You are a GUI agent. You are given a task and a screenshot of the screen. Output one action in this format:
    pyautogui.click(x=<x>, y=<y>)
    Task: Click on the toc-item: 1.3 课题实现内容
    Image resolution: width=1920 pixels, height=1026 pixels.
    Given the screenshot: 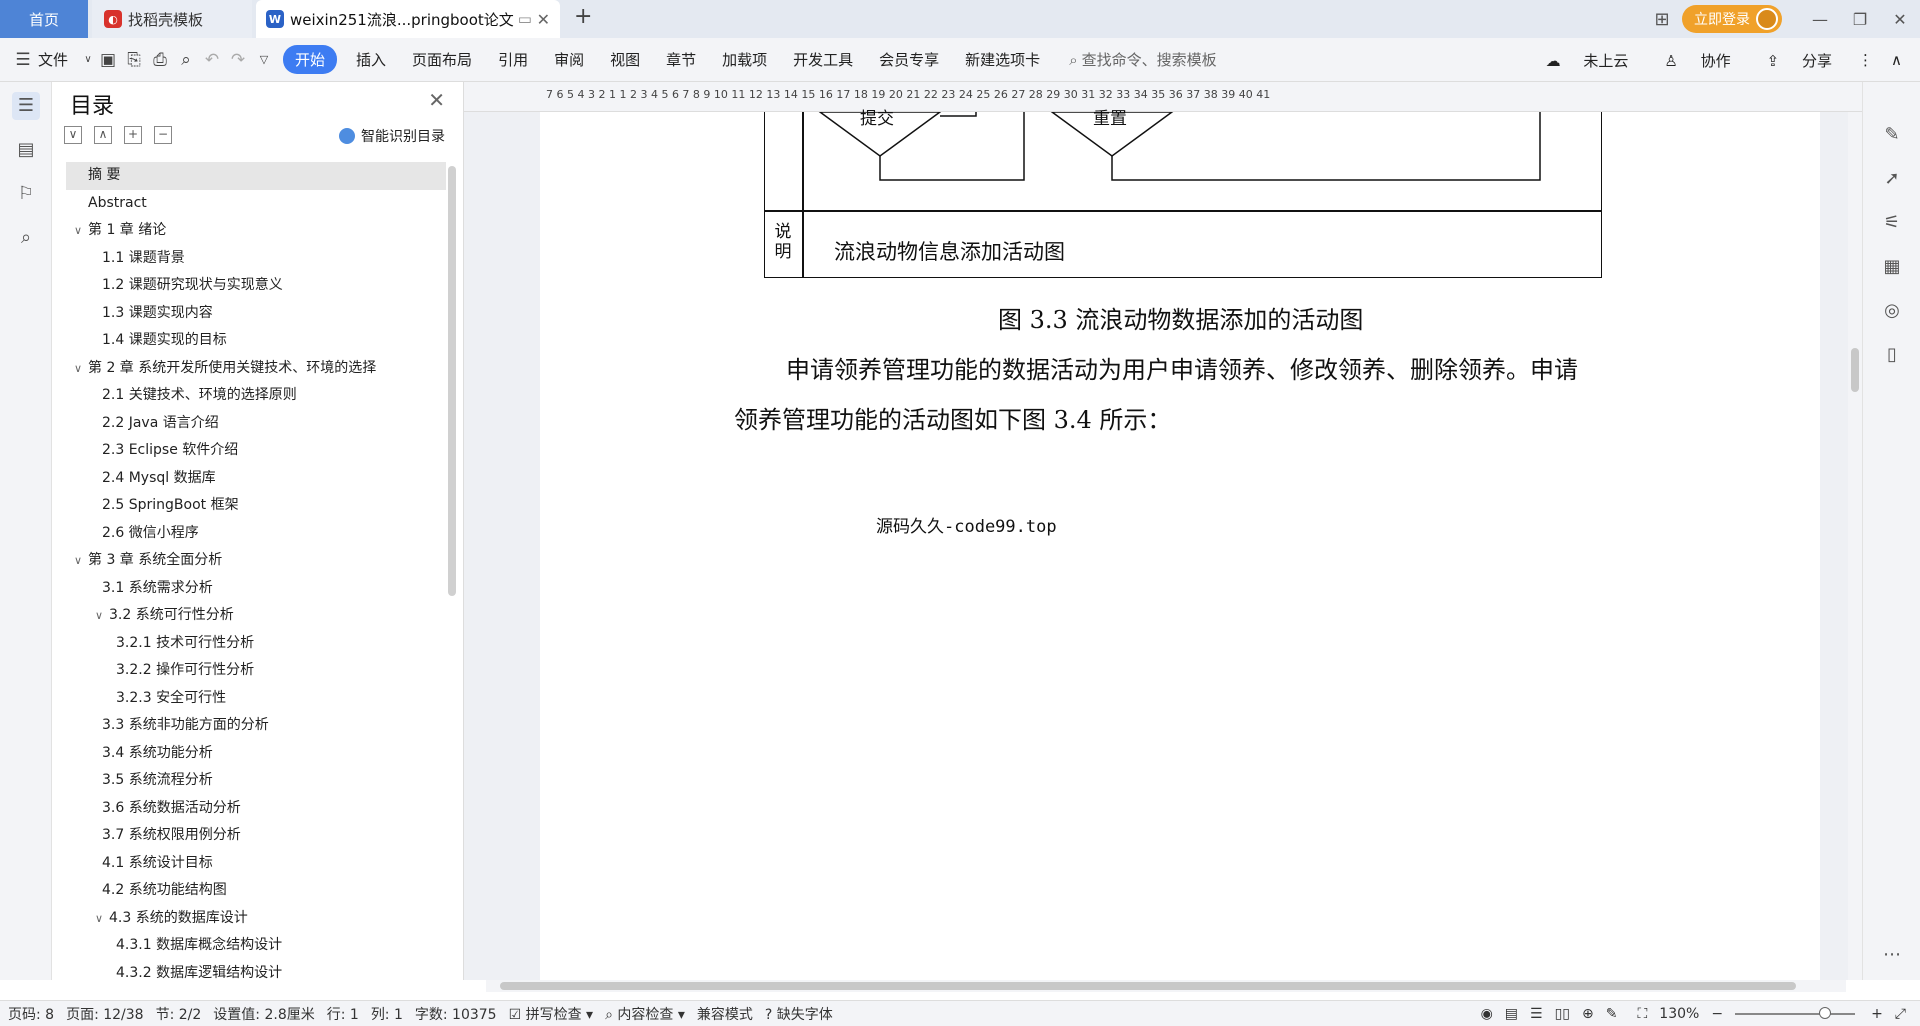 What is the action you would take?
    pyautogui.click(x=256, y=314)
    